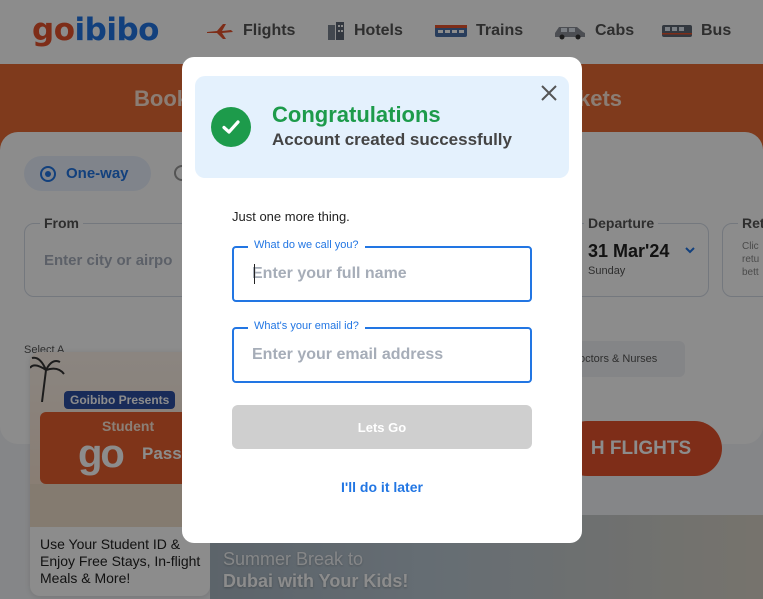 This screenshot has width=763, height=599. Describe the element at coordinates (382, 274) in the screenshot. I see `full-name-input` at that location.